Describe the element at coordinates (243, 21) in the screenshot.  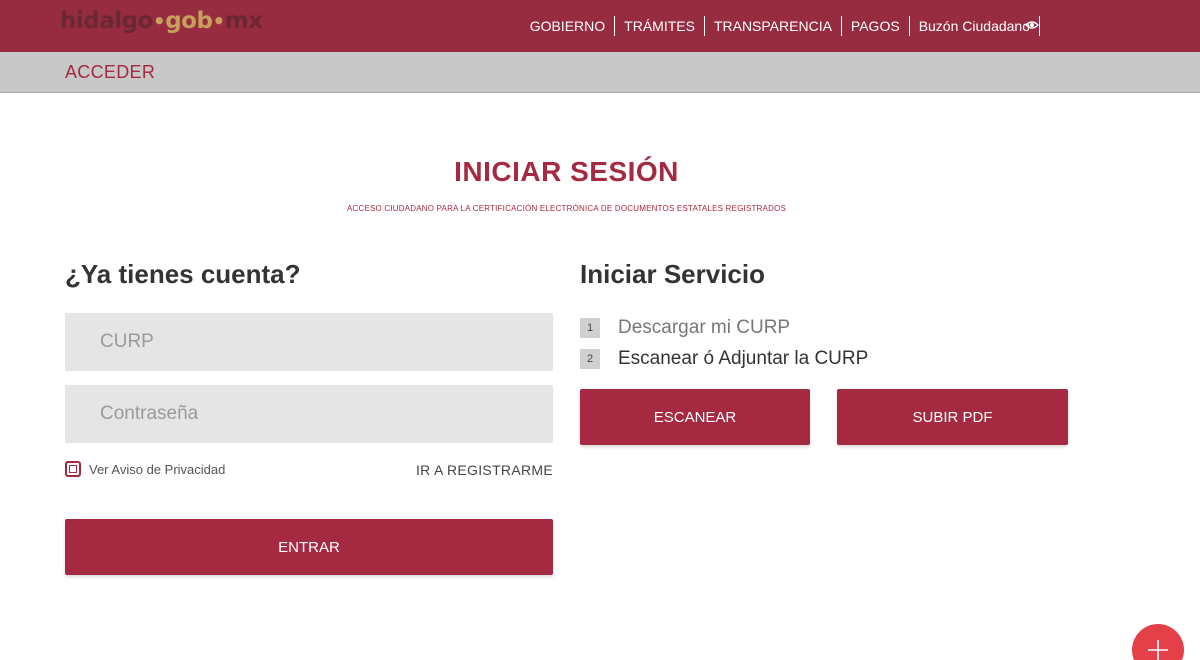
I see `logo-text-mx: mx` at that location.